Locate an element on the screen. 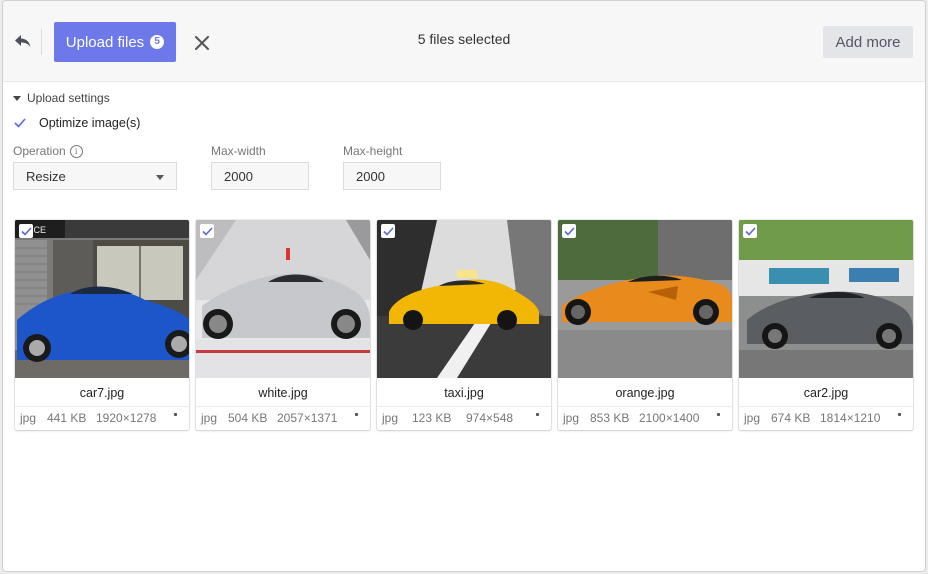  max-width-input is located at coordinates (260, 176).